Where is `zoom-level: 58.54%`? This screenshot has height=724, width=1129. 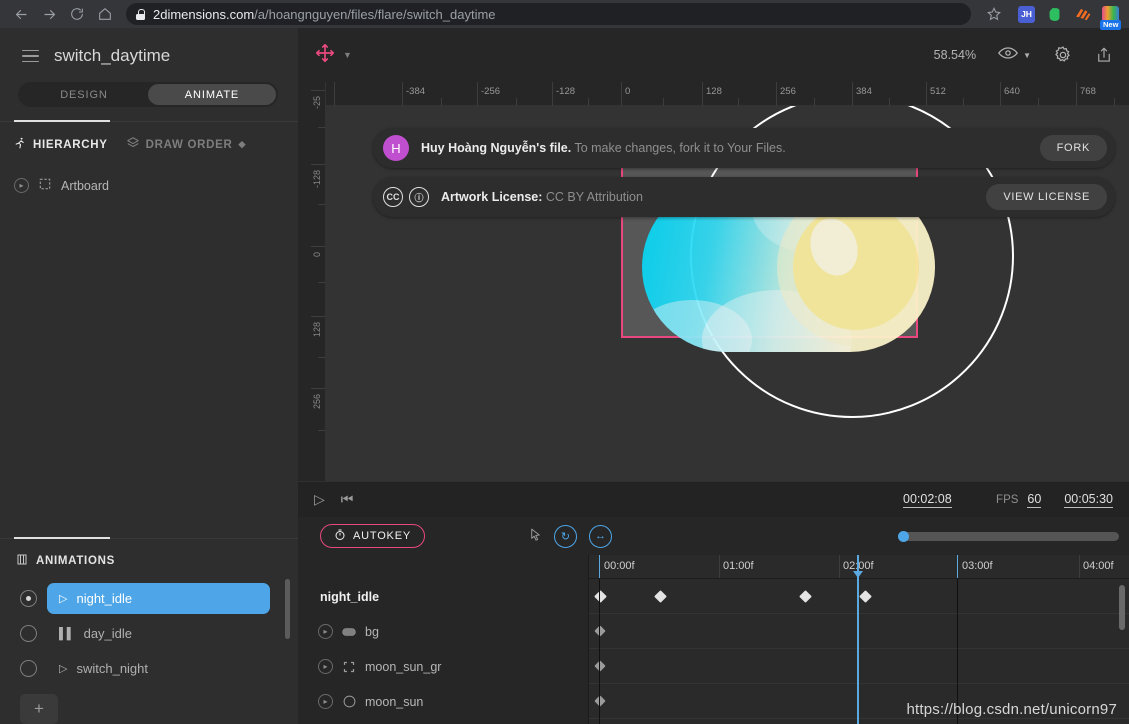 zoom-level: 58.54% is located at coordinates (955, 55).